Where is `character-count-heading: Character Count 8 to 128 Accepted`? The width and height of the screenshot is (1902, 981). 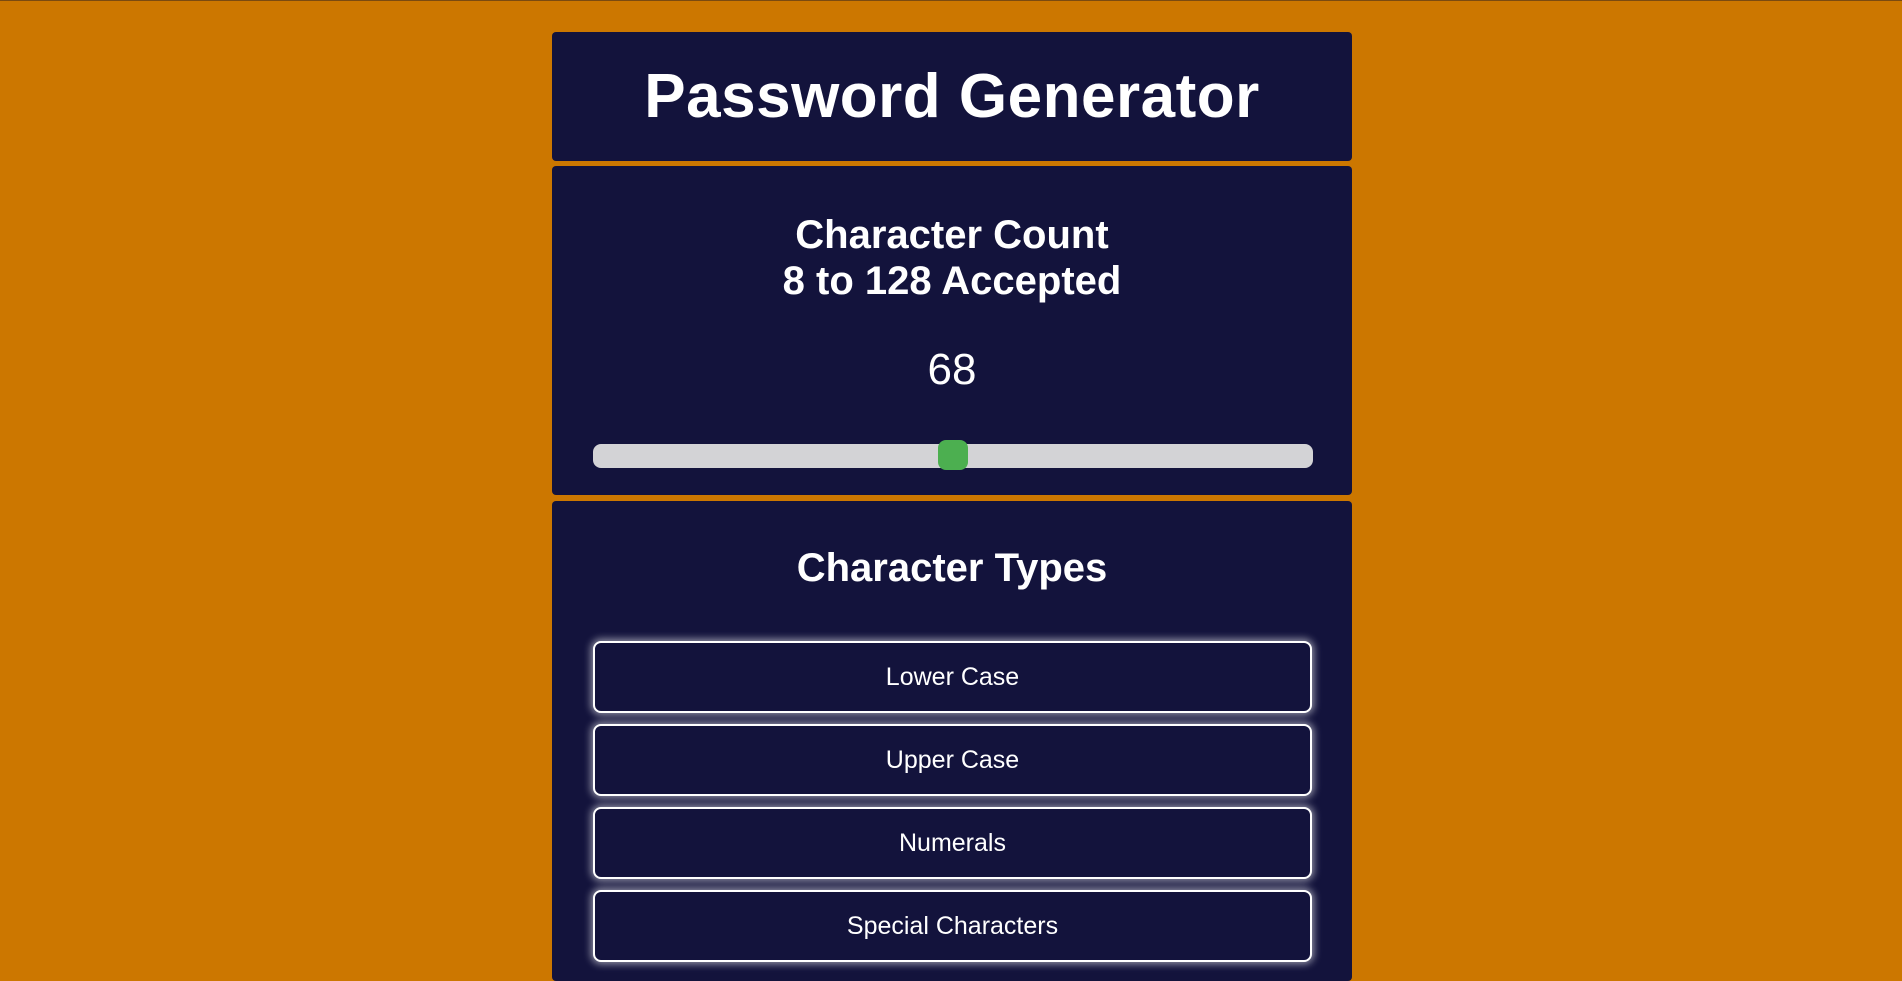
character-count-heading: Character Count 8 to 128 Accepted is located at coordinates (952, 258).